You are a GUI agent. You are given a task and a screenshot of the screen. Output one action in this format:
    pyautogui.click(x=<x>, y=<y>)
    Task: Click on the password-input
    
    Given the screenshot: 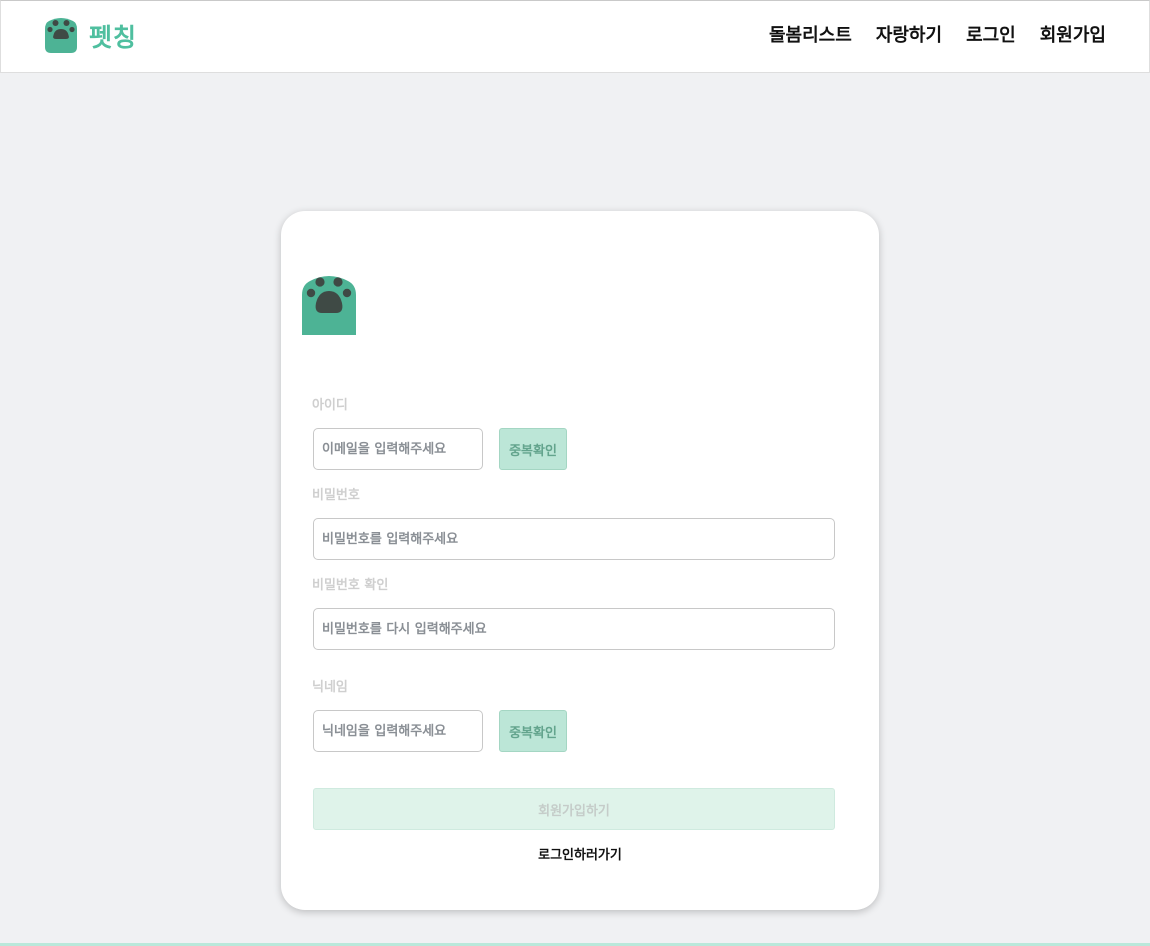 What is the action you would take?
    pyautogui.click(x=574, y=539)
    